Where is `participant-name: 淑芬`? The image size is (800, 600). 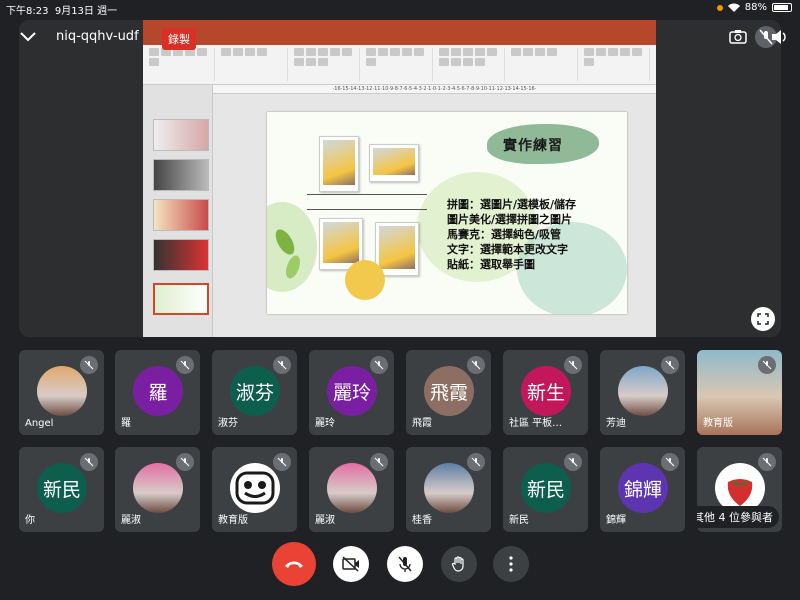 participant-name: 淑芬 is located at coordinates (228, 423).